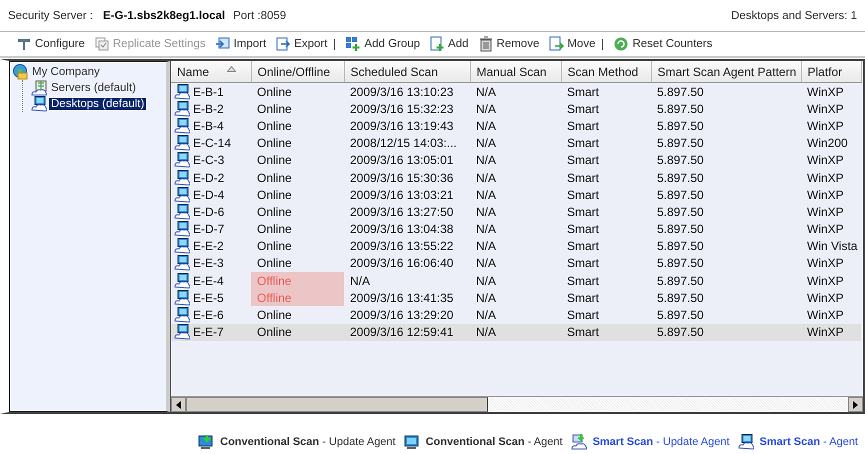 This screenshot has width=865, height=454. What do you see at coordinates (211, 71) in the screenshot?
I see `column-header: Name` at bounding box center [211, 71].